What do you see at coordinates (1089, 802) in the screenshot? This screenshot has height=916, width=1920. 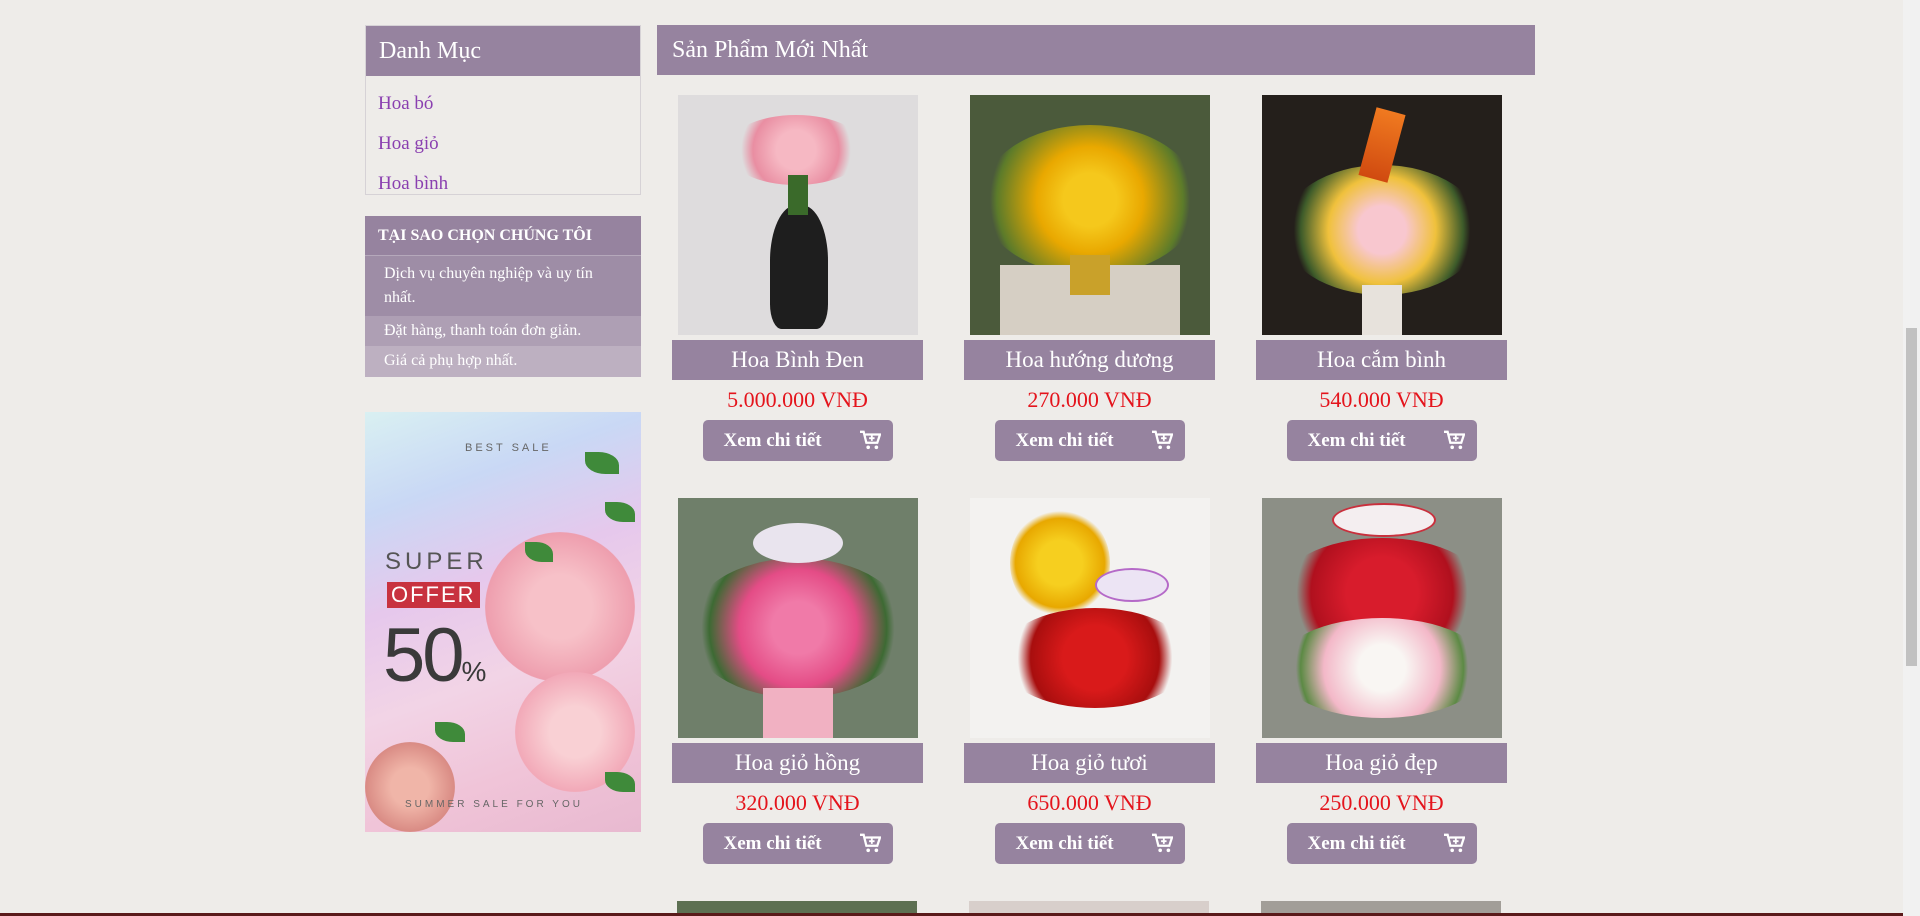 I see `product-price: 650.000 VNĐ` at bounding box center [1089, 802].